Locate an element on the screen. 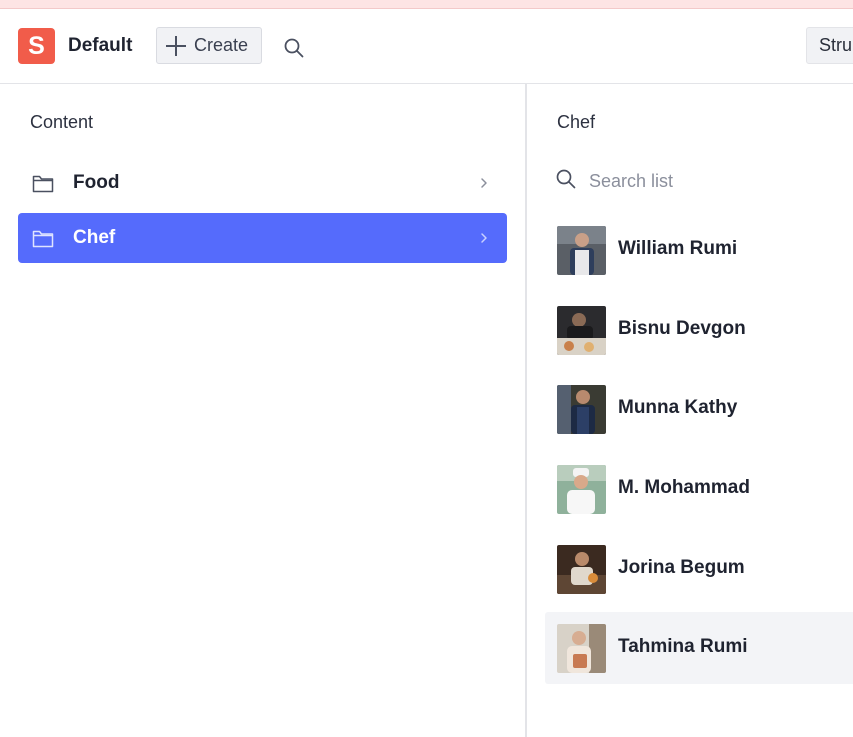 The width and height of the screenshot is (853, 737). content-pane-title: Content is located at coordinates (62, 122).